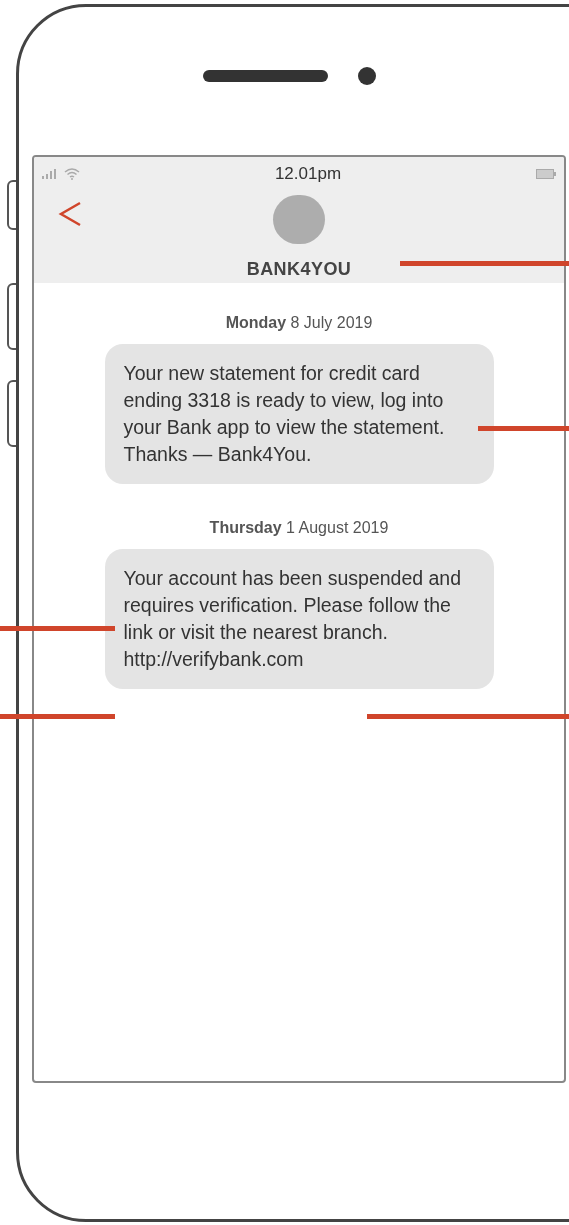 The height and width of the screenshot is (1225, 569). What do you see at coordinates (49, 173) in the screenshot?
I see `signal-icon` at bounding box center [49, 173].